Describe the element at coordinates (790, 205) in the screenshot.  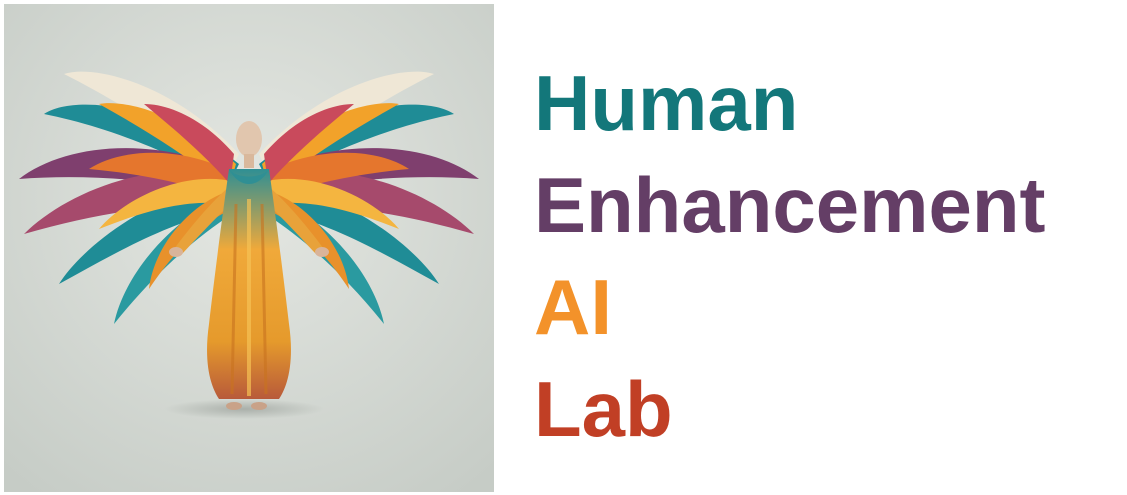
I see `wordmark-word-enhancement: Enhancement` at that location.